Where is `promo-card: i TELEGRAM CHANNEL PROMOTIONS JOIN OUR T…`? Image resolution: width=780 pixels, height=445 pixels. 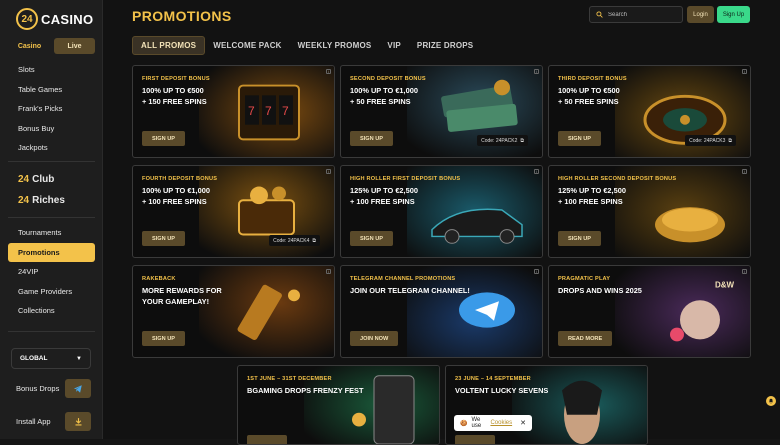
promo-card: i TELEGRAM CHANNEL PROMOTIONS JOIN OUR T… is located at coordinates (441, 311).